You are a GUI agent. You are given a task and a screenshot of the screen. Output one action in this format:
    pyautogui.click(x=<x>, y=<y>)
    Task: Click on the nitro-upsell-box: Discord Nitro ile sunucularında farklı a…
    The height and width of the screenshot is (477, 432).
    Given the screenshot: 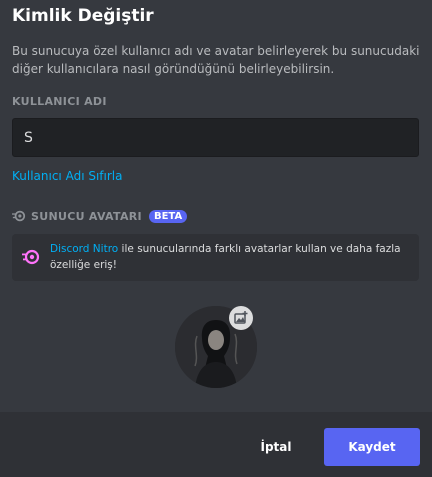 What is the action you would take?
    pyautogui.click(x=215, y=257)
    